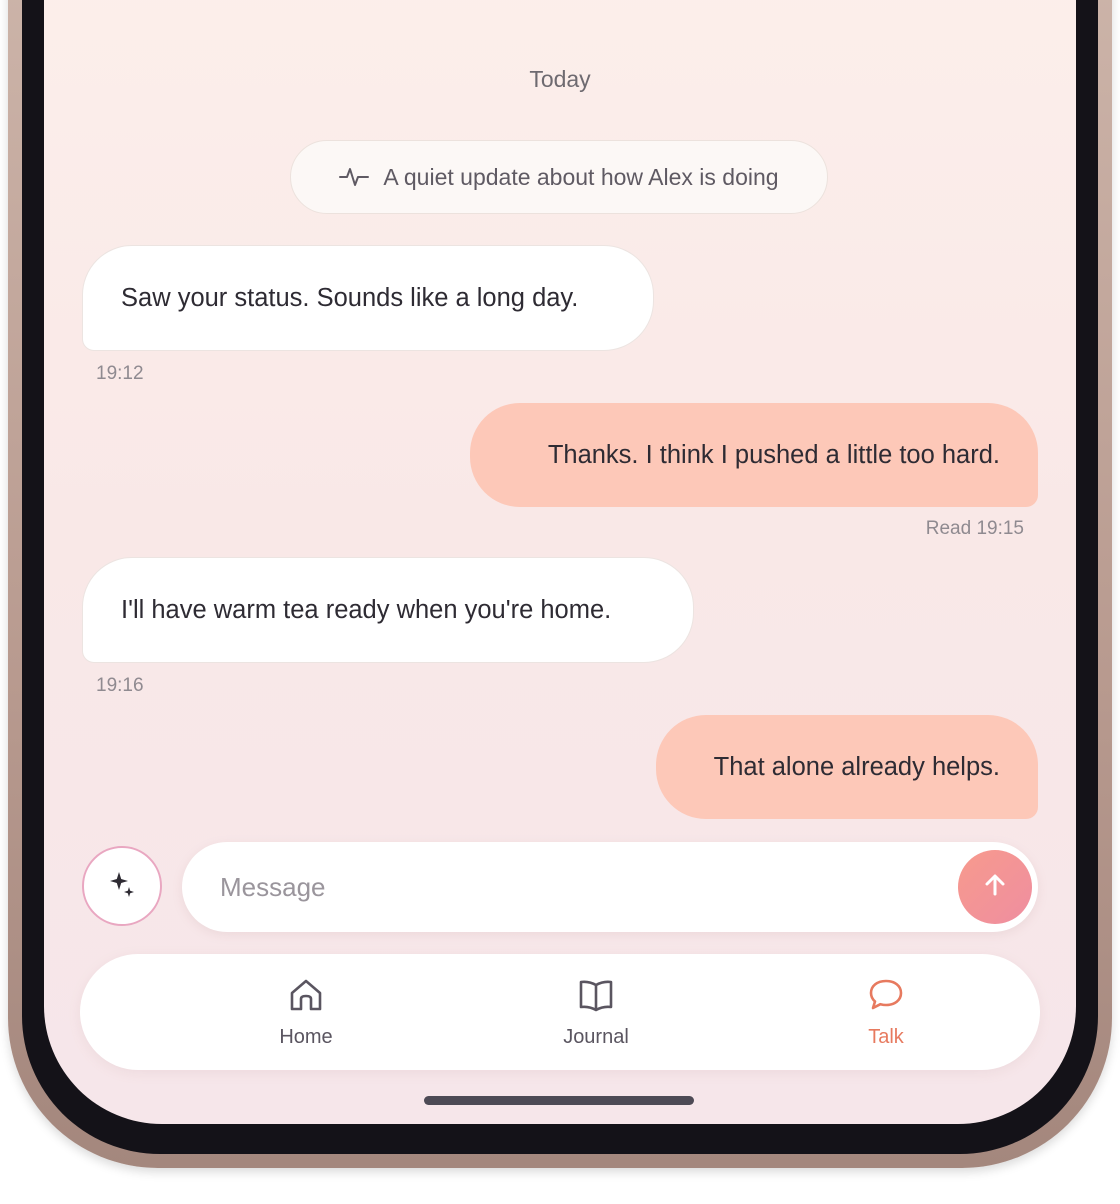 The width and height of the screenshot is (1120, 1204). I want to click on nav-item-talk: Talk, so click(886, 1012).